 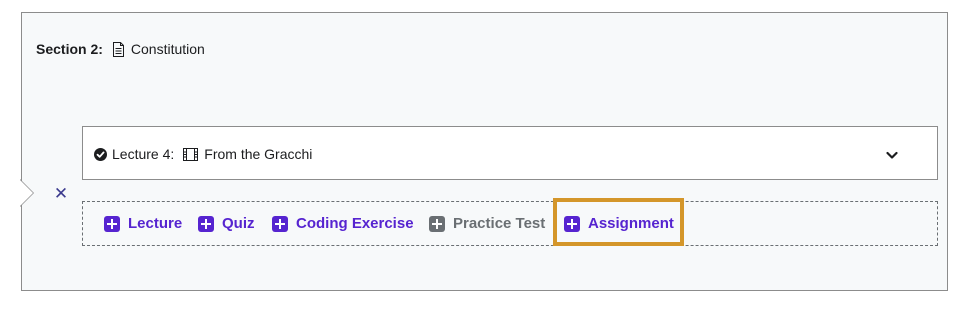 What do you see at coordinates (203, 154) in the screenshot?
I see `lecture-item-content: Lecture 4: From the Gracchi` at bounding box center [203, 154].